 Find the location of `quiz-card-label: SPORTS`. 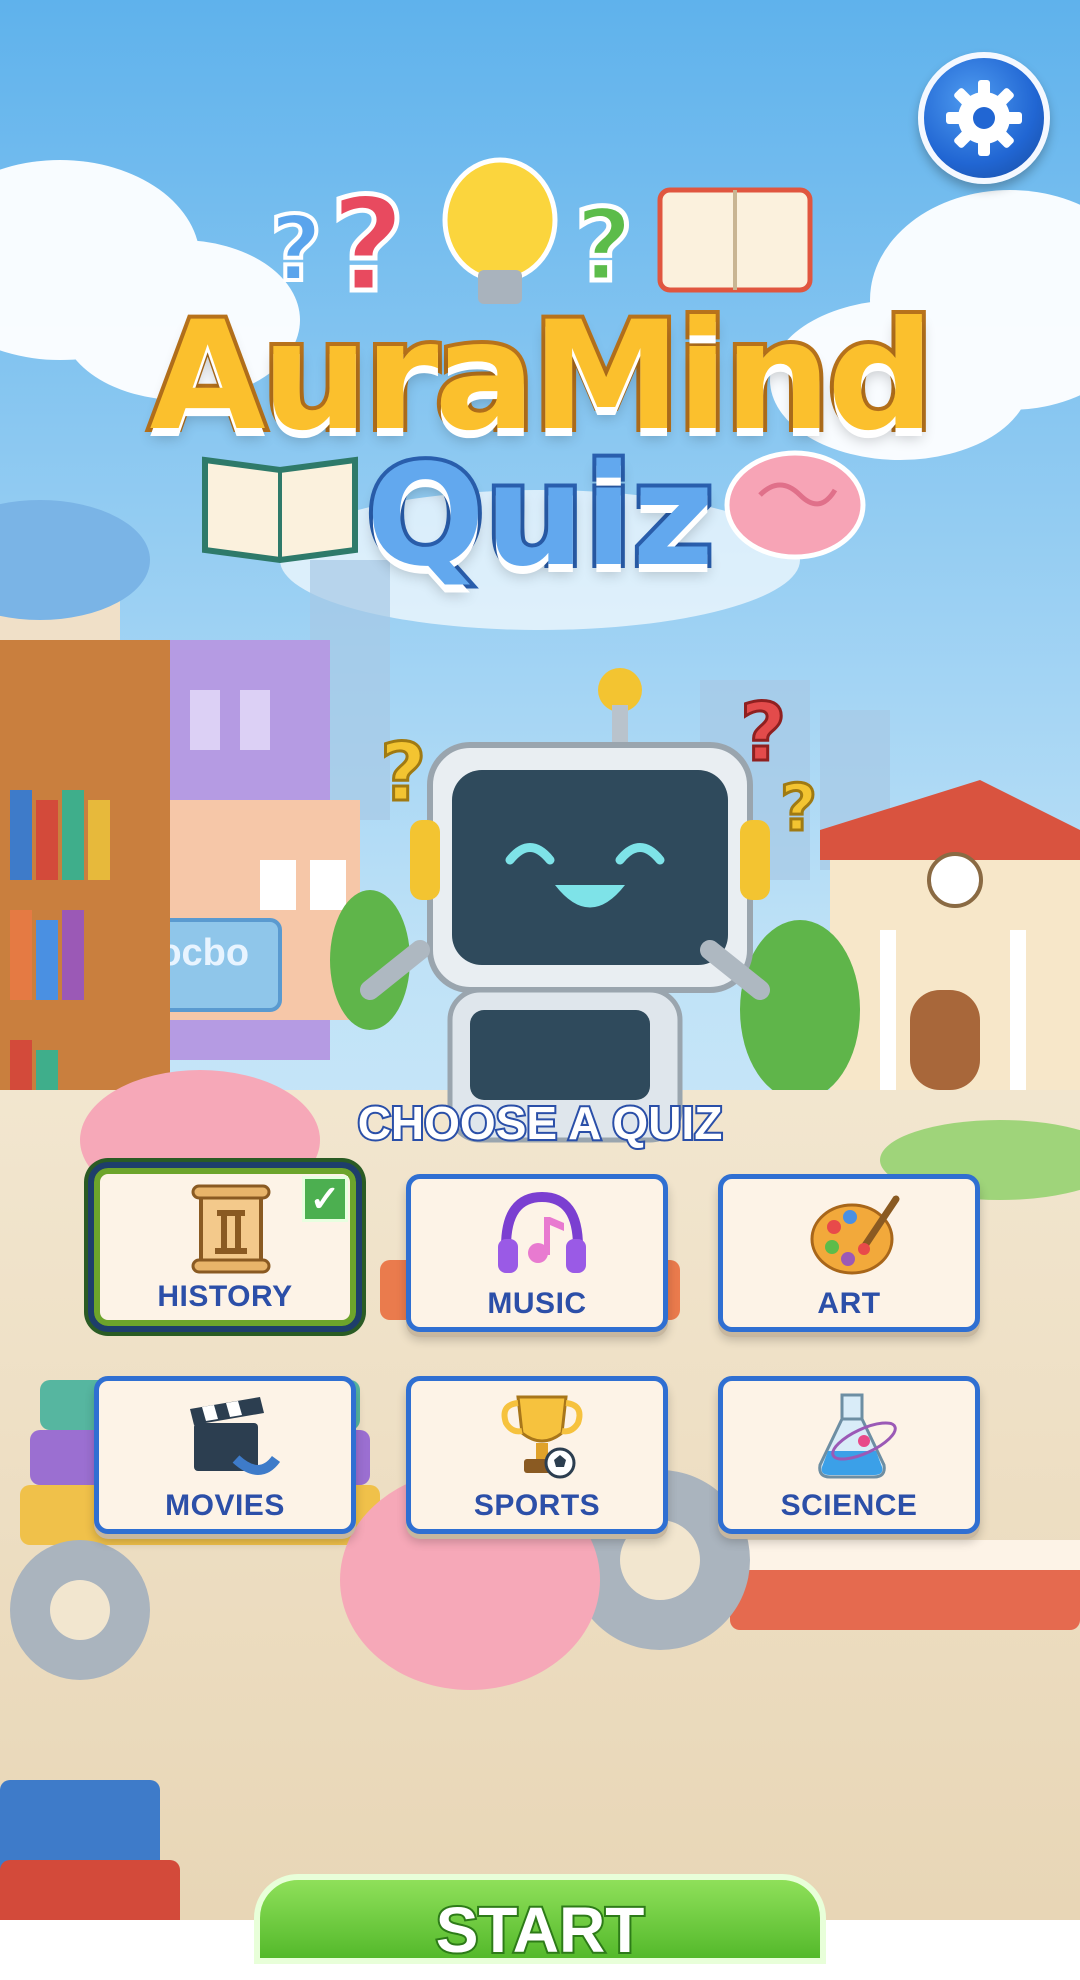

quiz-card-label: SPORTS is located at coordinates (537, 1505).